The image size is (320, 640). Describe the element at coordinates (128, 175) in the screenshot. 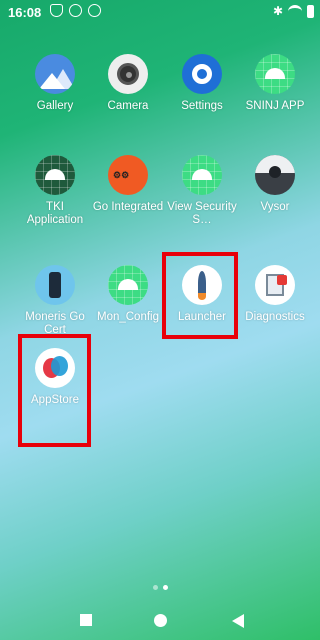

I see `go-integrated-icon: ⚙⚙` at that location.